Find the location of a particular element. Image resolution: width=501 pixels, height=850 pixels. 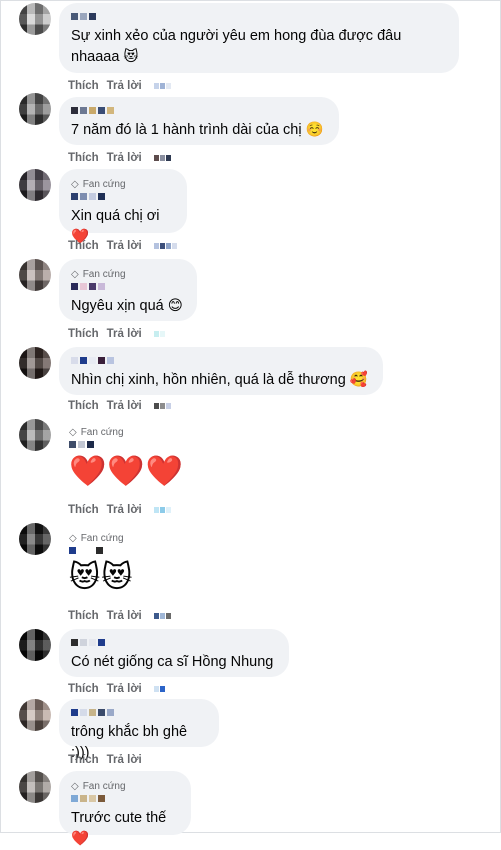

comment-body: ◇ Fan cứng ❤️❤️❤️ is located at coordinates (126, 457).